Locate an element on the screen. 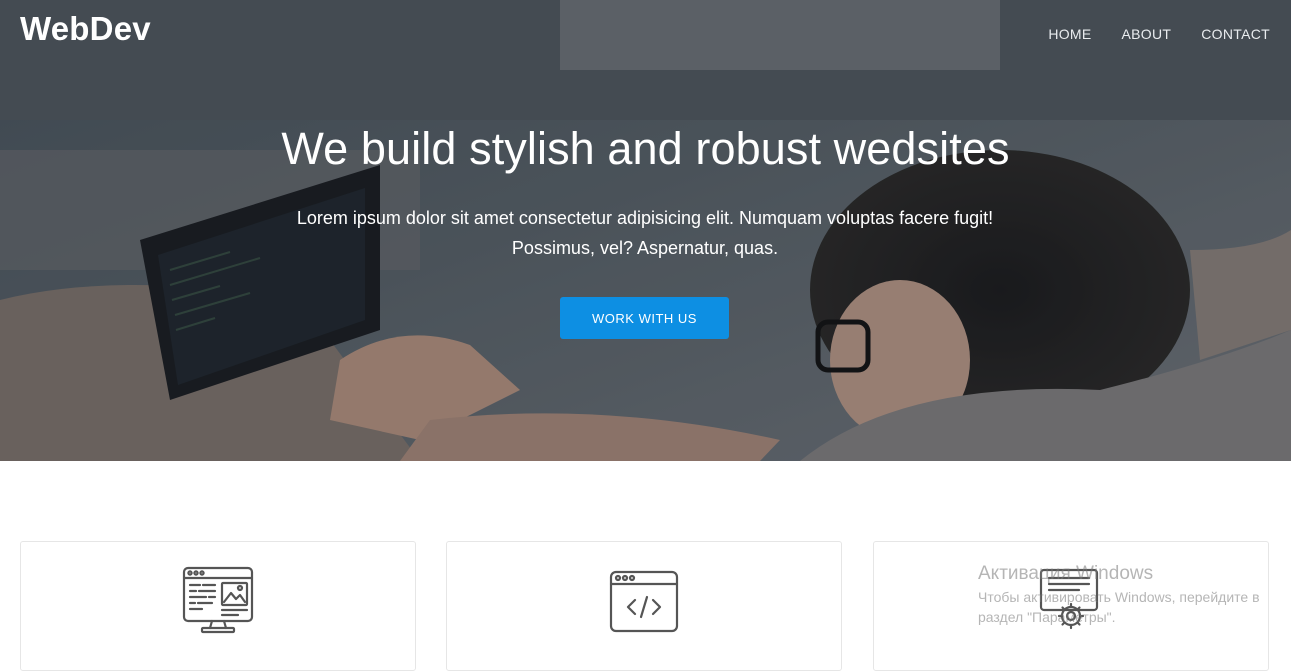  nav-link-contact: CONTACT is located at coordinates (1235, 34).